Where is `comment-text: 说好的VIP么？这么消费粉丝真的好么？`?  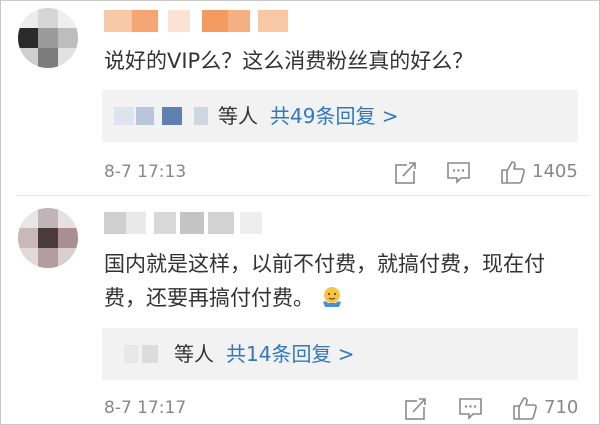 comment-text: 说好的VIP么？这么消费粉丝真的好么？ is located at coordinates (342, 61).